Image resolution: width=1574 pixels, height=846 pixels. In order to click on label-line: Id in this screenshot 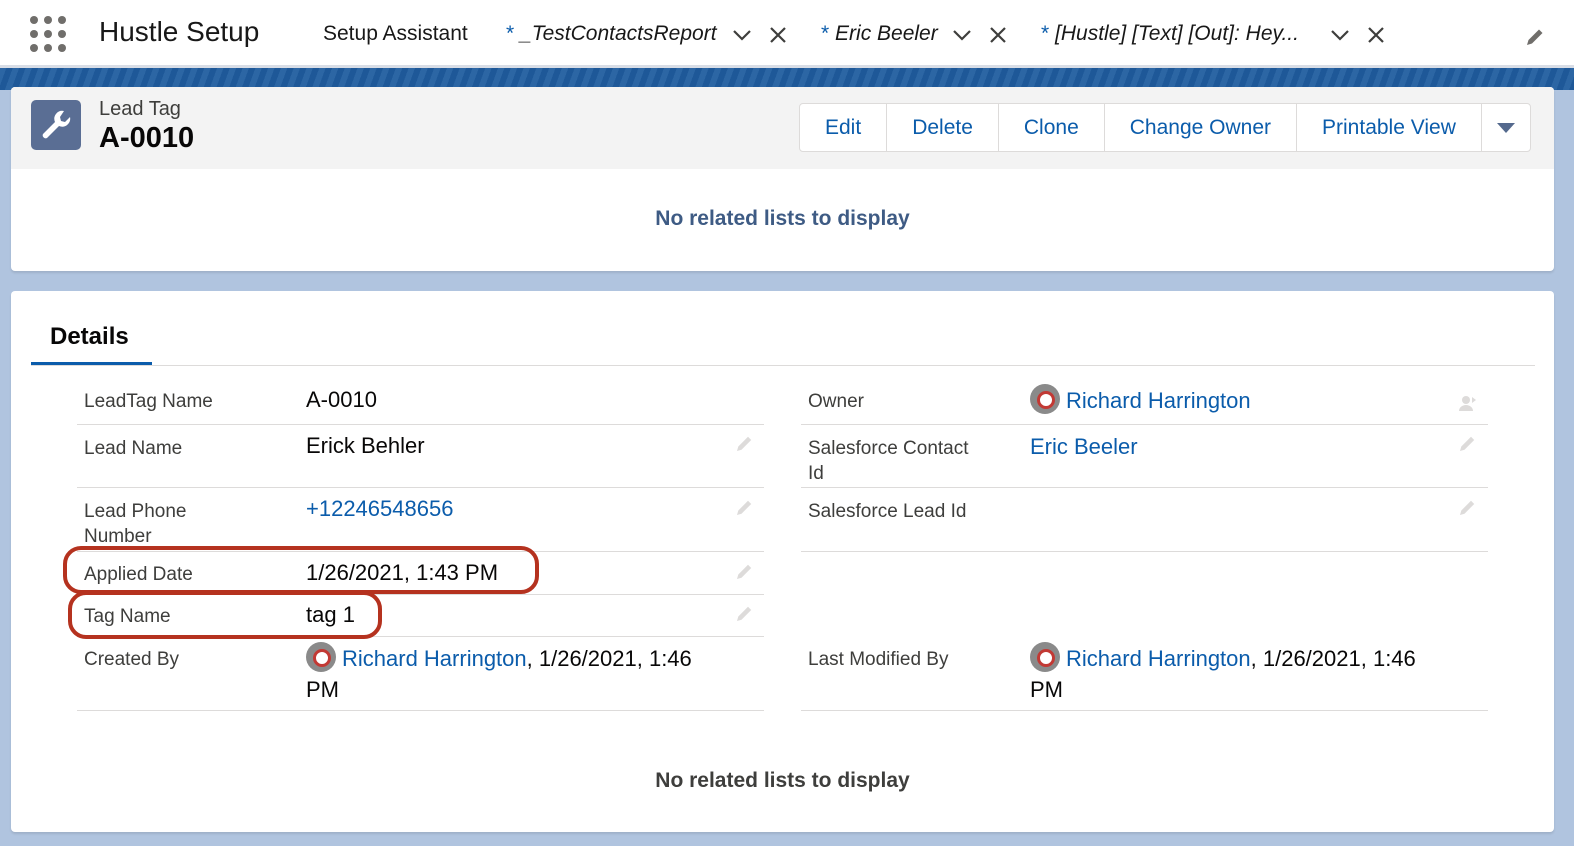, I will do `click(816, 473)`.